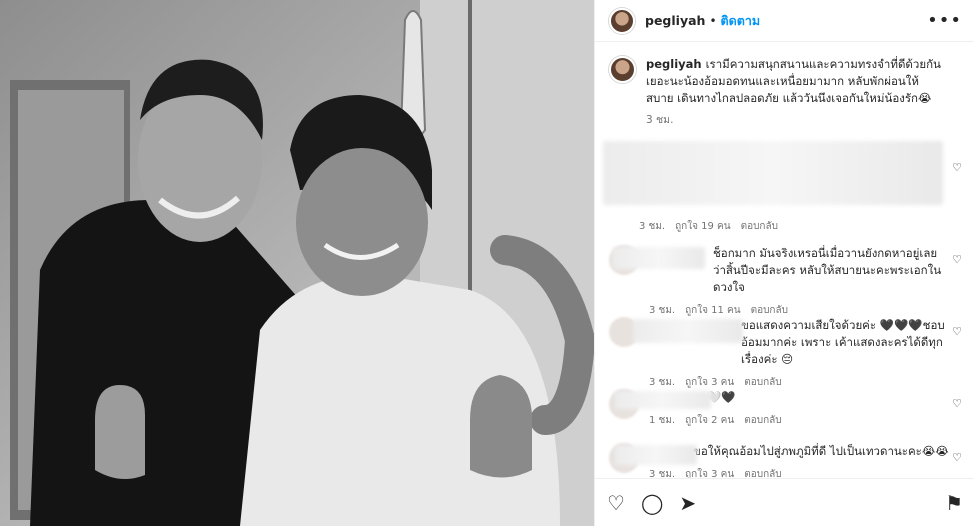  I want to click on comment-icon: ◯, so click(652, 503).